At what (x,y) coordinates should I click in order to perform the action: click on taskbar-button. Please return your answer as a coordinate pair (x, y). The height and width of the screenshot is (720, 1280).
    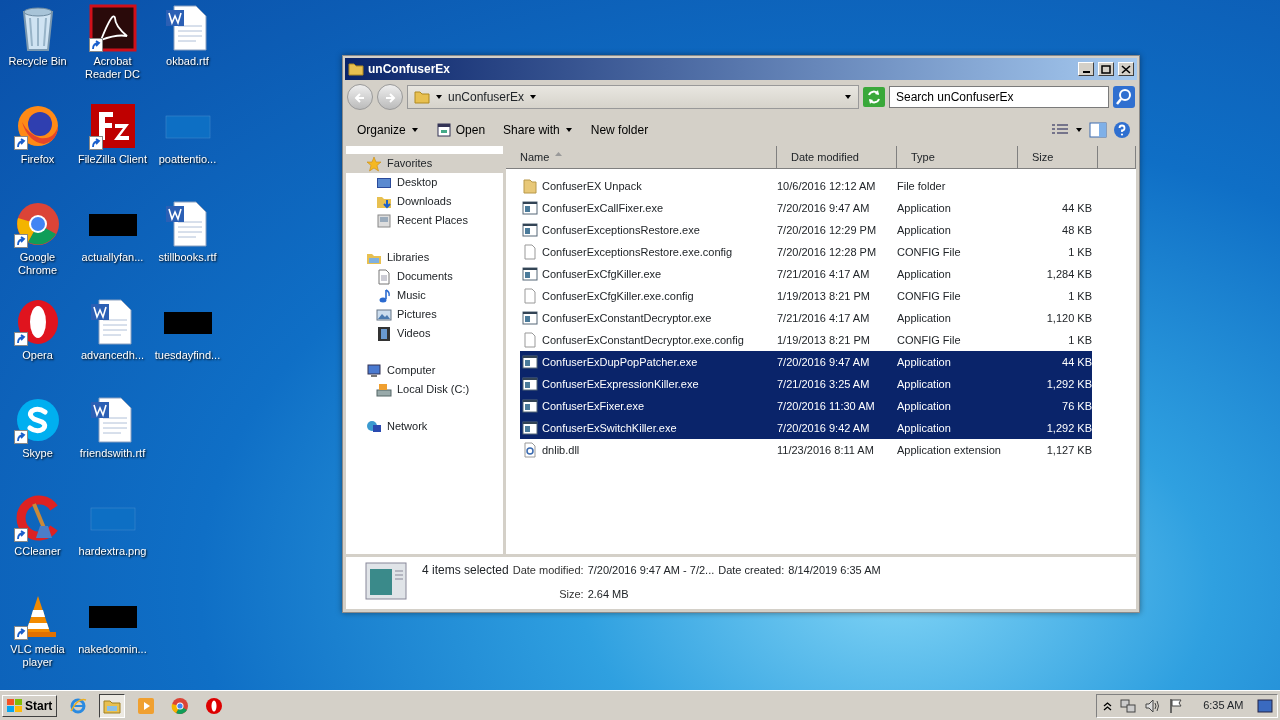
    Looking at the image, I should click on (112, 705).